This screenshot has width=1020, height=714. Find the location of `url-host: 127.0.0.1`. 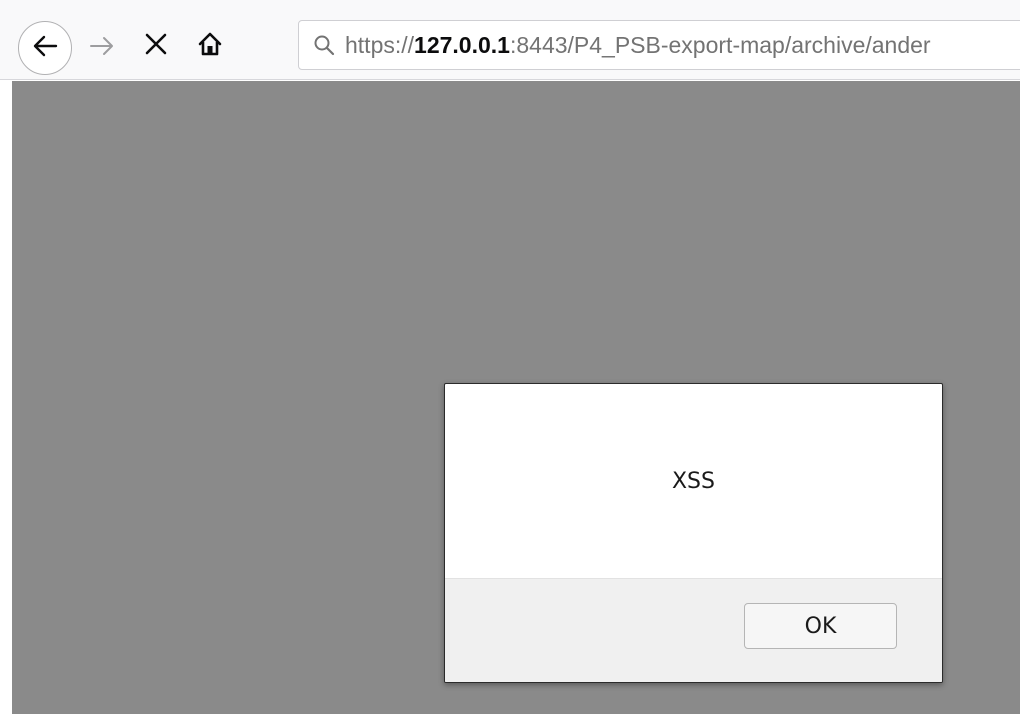

url-host: 127.0.0.1 is located at coordinates (462, 44).